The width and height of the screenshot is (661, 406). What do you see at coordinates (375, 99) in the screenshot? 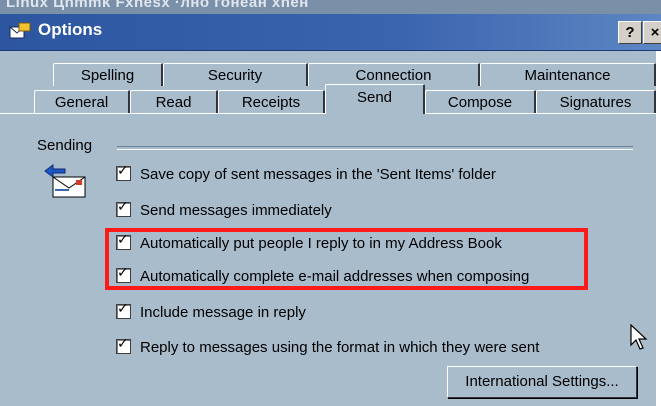
I see `tab-send: Send` at bounding box center [375, 99].